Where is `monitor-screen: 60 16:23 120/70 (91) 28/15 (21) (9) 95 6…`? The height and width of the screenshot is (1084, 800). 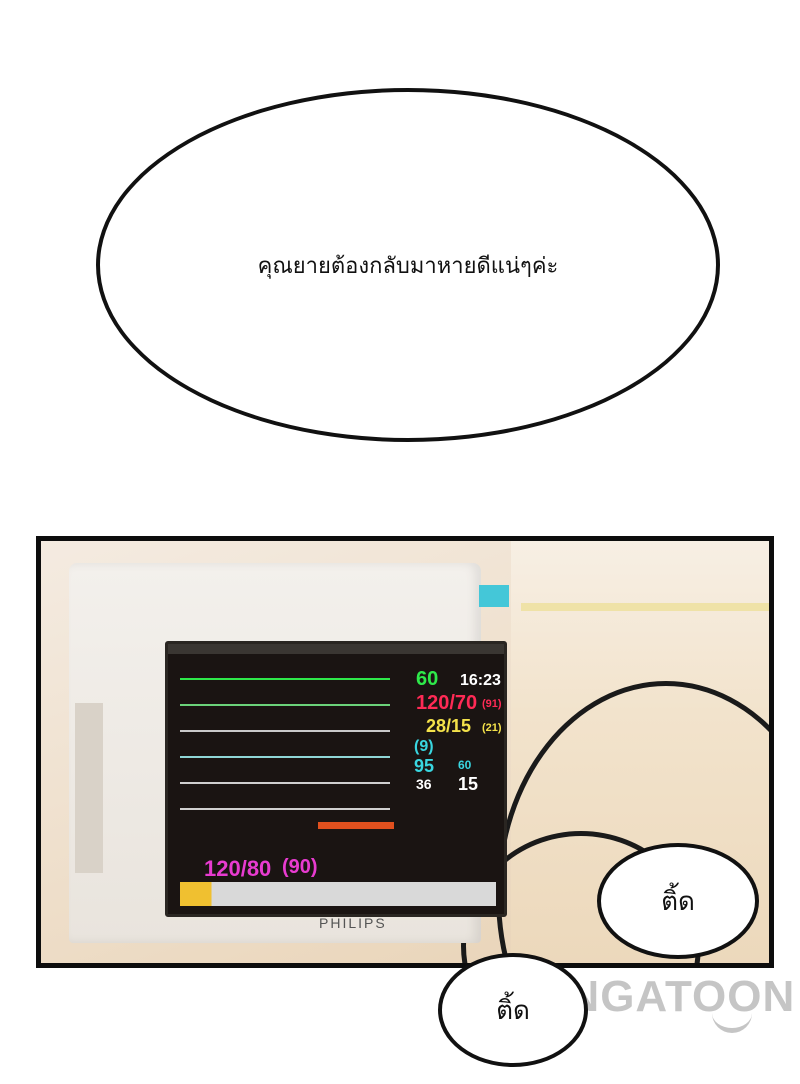 monitor-screen: 60 16:23 120/70 (91) 28/15 (21) (9) 95 6… is located at coordinates (336, 779).